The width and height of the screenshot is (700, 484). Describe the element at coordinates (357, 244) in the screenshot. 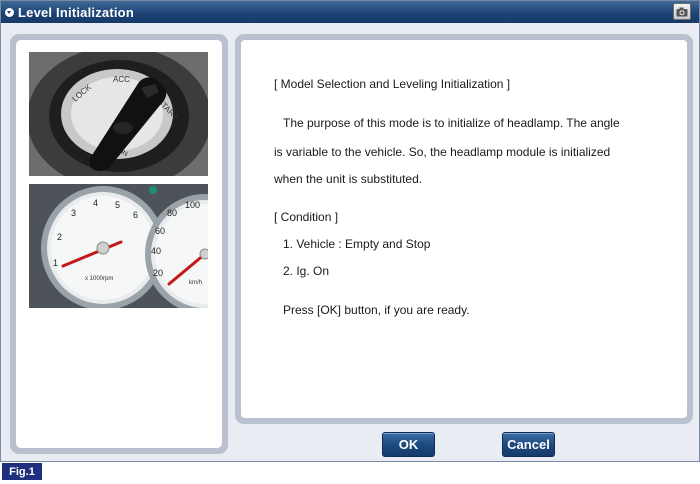

I see `condition-item-1: 1. Vehicle : Empty and Stop` at that location.